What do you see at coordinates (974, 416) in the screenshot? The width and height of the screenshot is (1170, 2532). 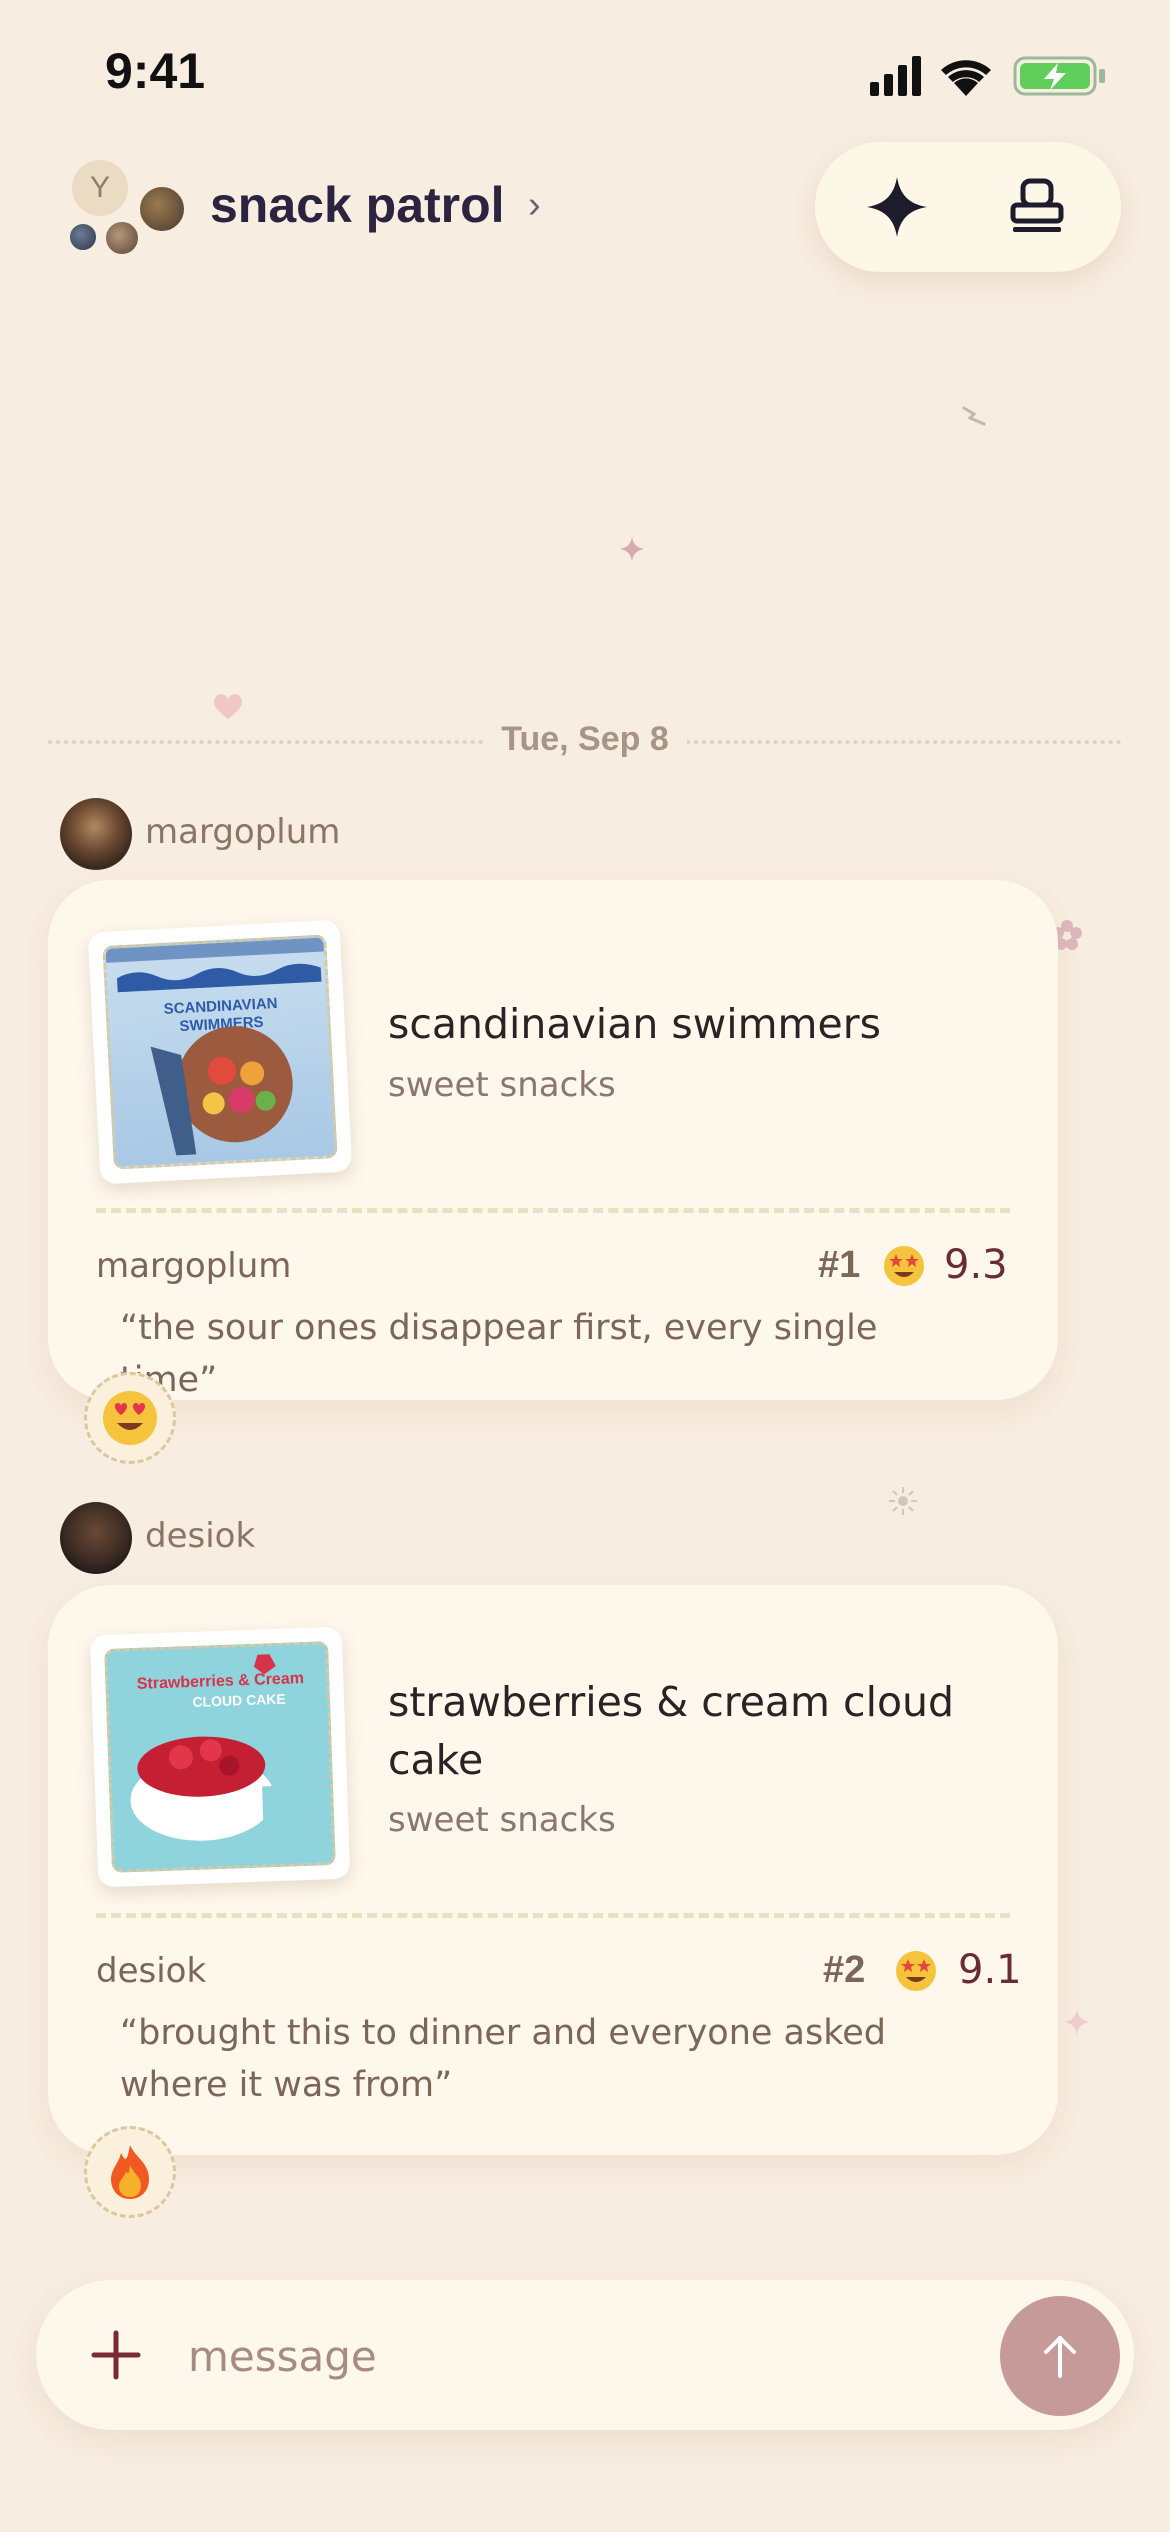 I see `squiggle-decoration` at bounding box center [974, 416].